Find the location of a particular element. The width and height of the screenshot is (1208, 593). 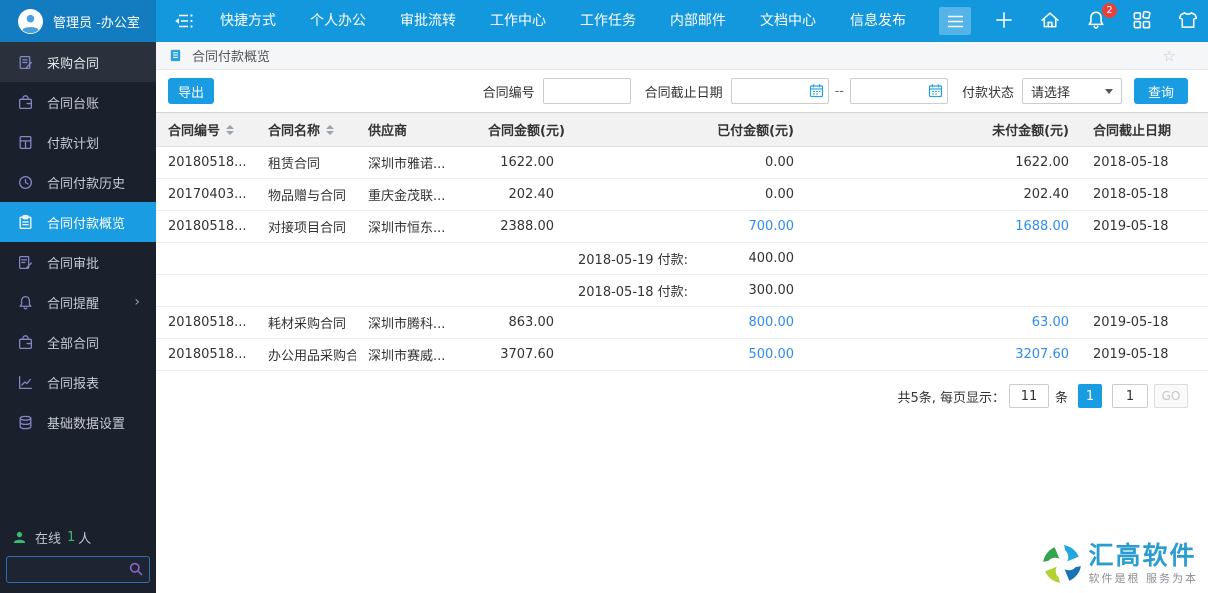

paid-amount-link: 800.00 is located at coordinates (772, 322).